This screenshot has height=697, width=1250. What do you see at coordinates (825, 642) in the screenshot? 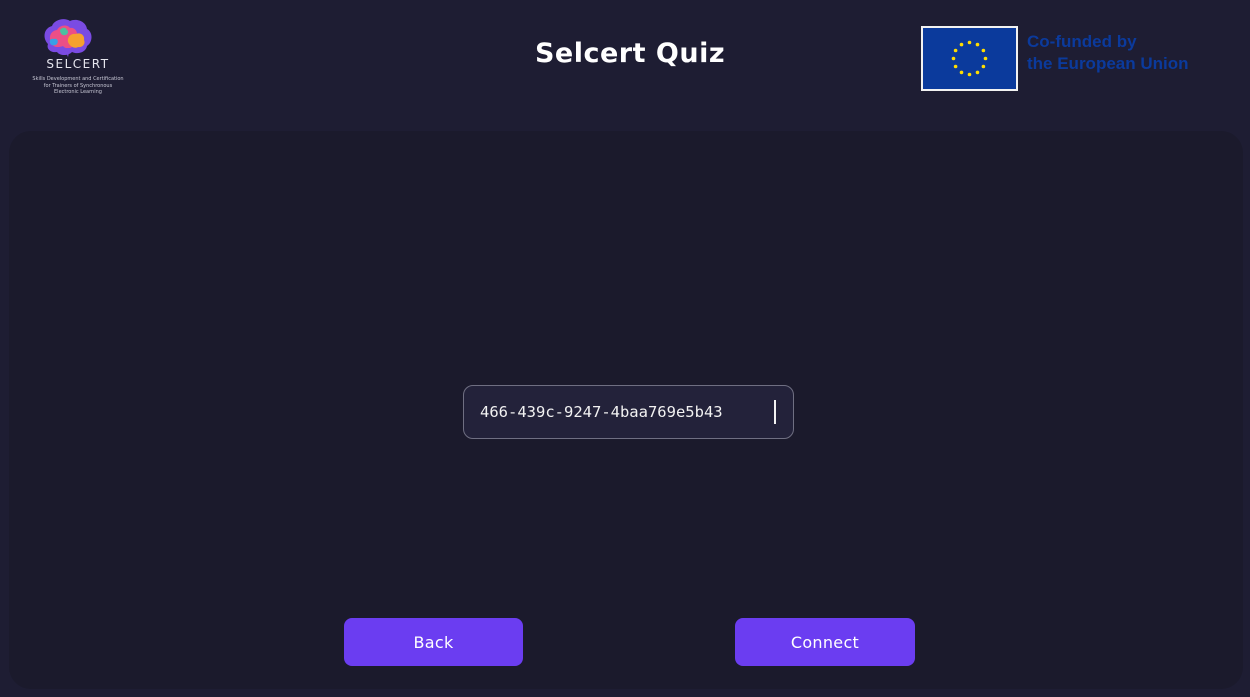
I see `connect-button: Connect` at bounding box center [825, 642].